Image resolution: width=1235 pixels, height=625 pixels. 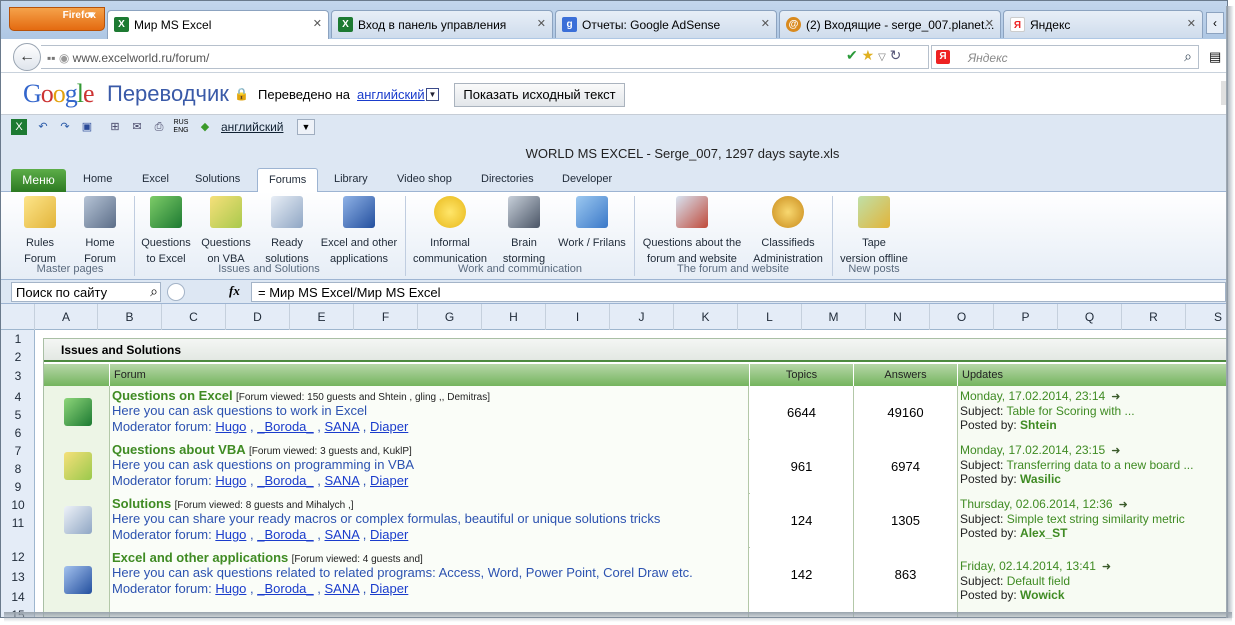 What do you see at coordinates (194, 317) in the screenshot?
I see `column-header: C` at bounding box center [194, 317].